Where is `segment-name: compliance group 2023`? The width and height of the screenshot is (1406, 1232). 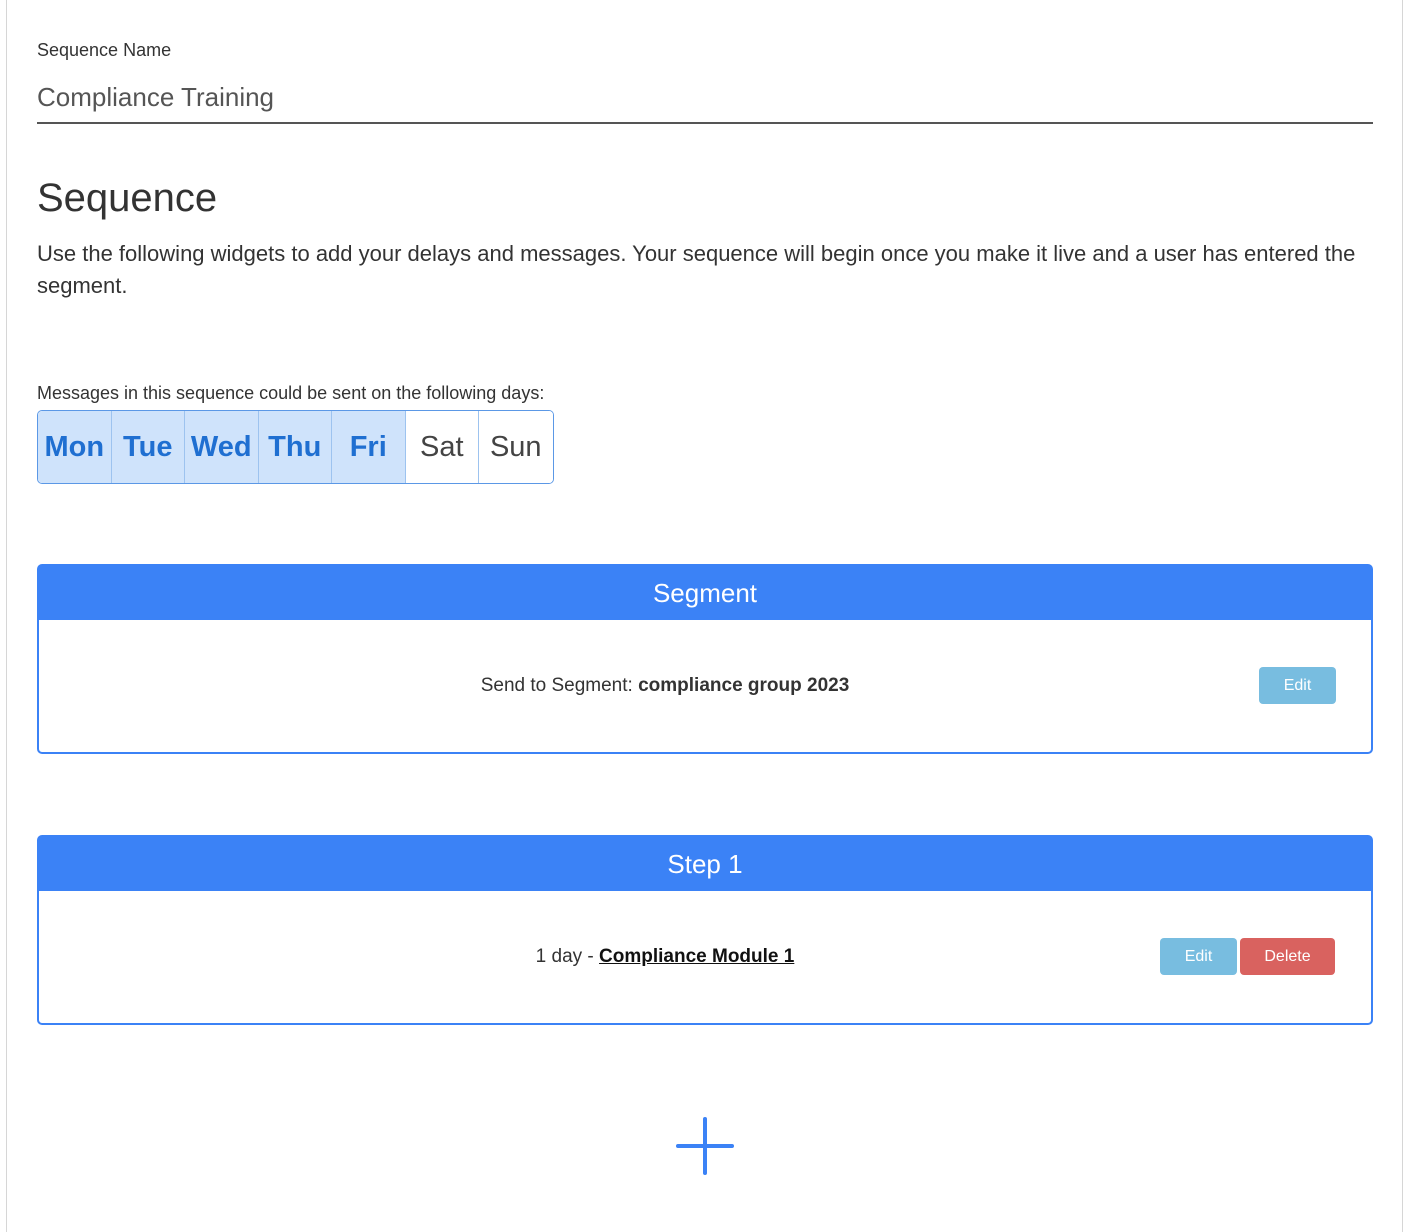
segment-name: compliance group 2023 is located at coordinates (744, 685).